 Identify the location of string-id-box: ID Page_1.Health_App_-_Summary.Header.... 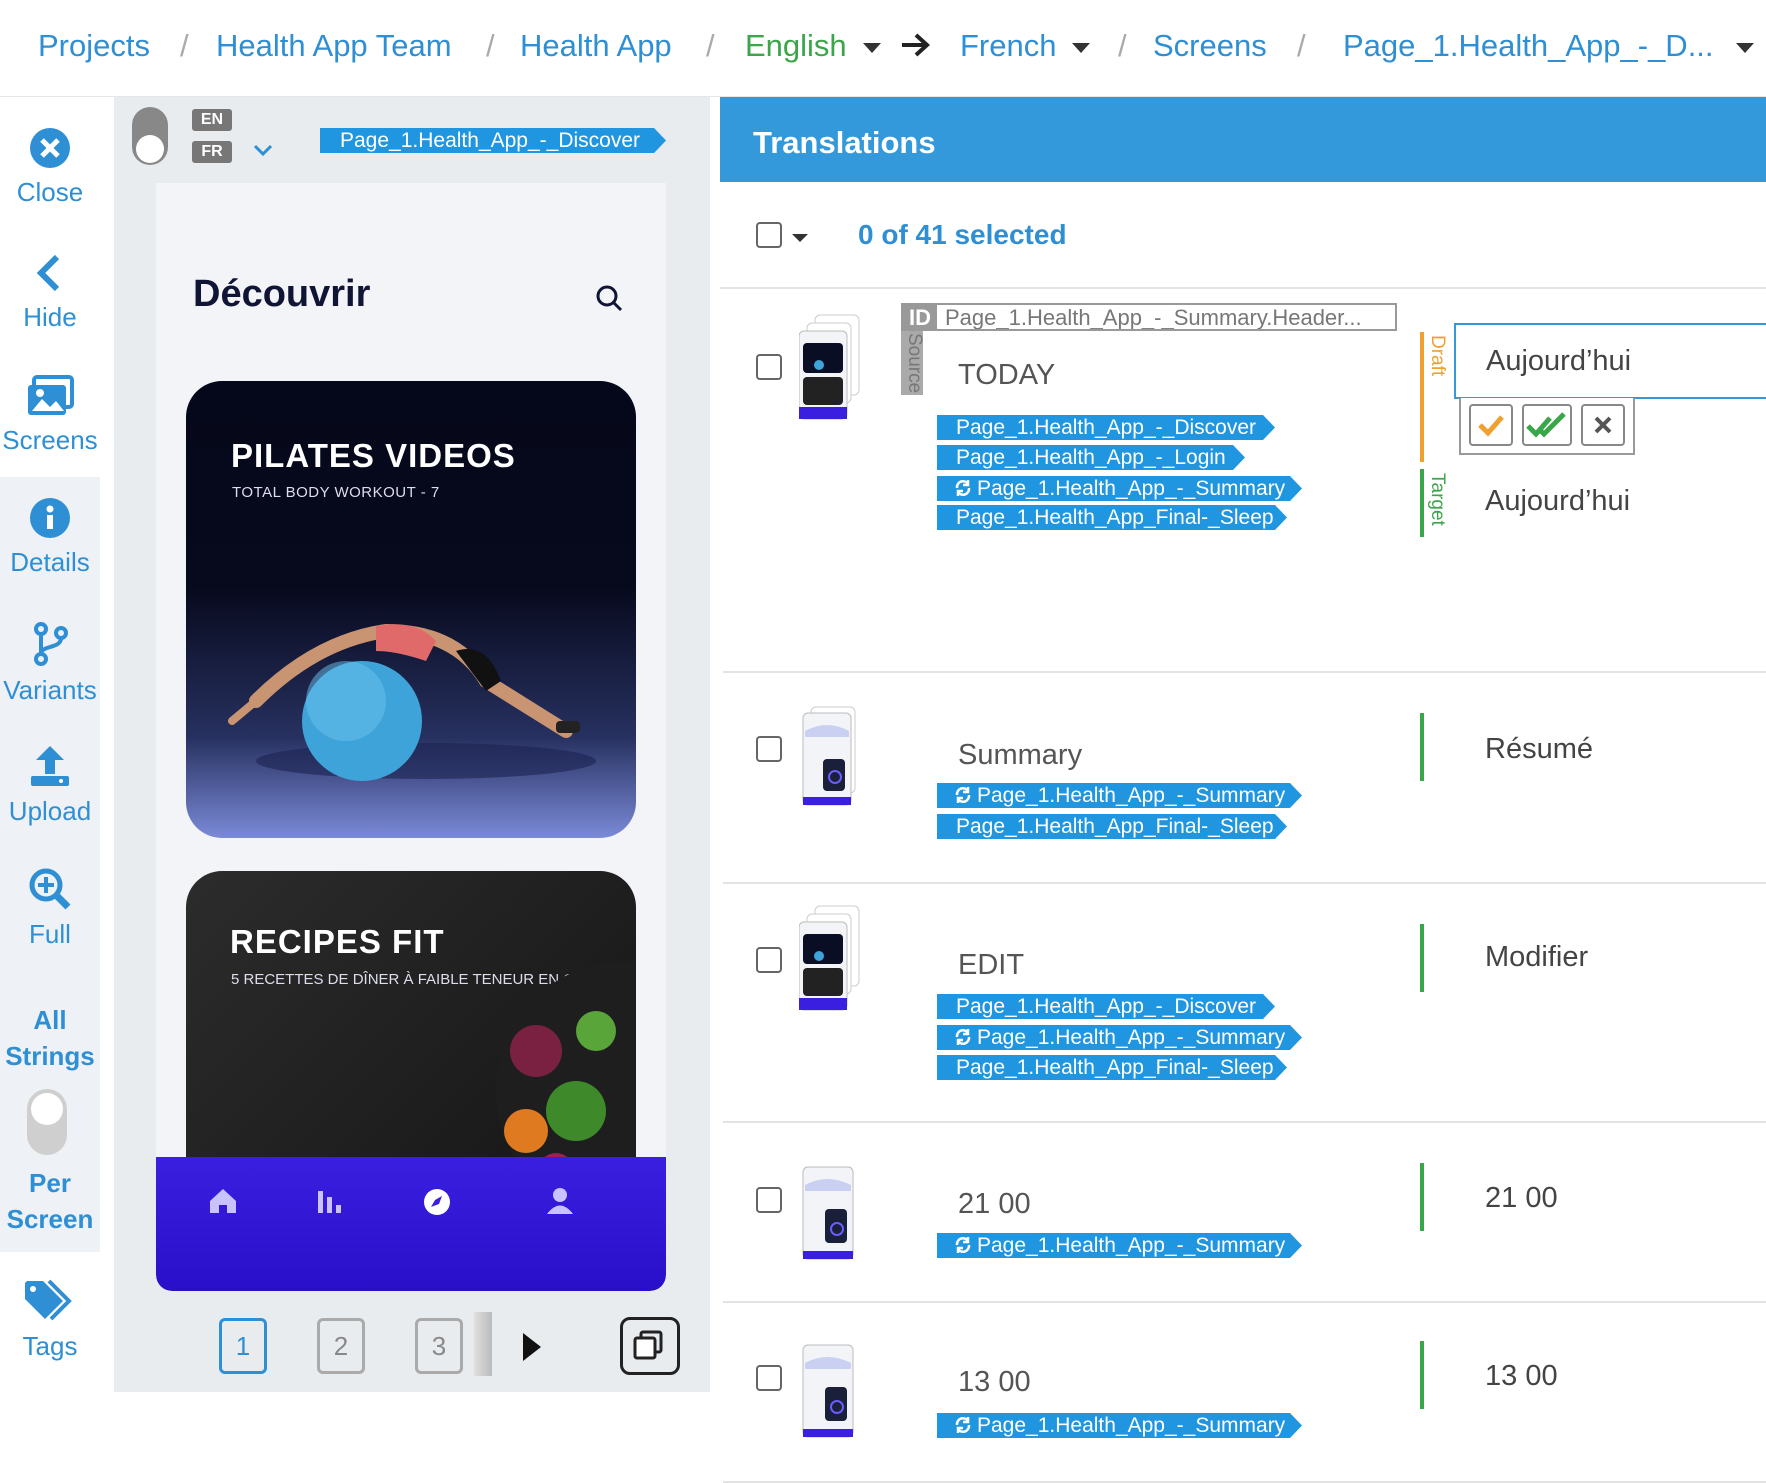
(1149, 317).